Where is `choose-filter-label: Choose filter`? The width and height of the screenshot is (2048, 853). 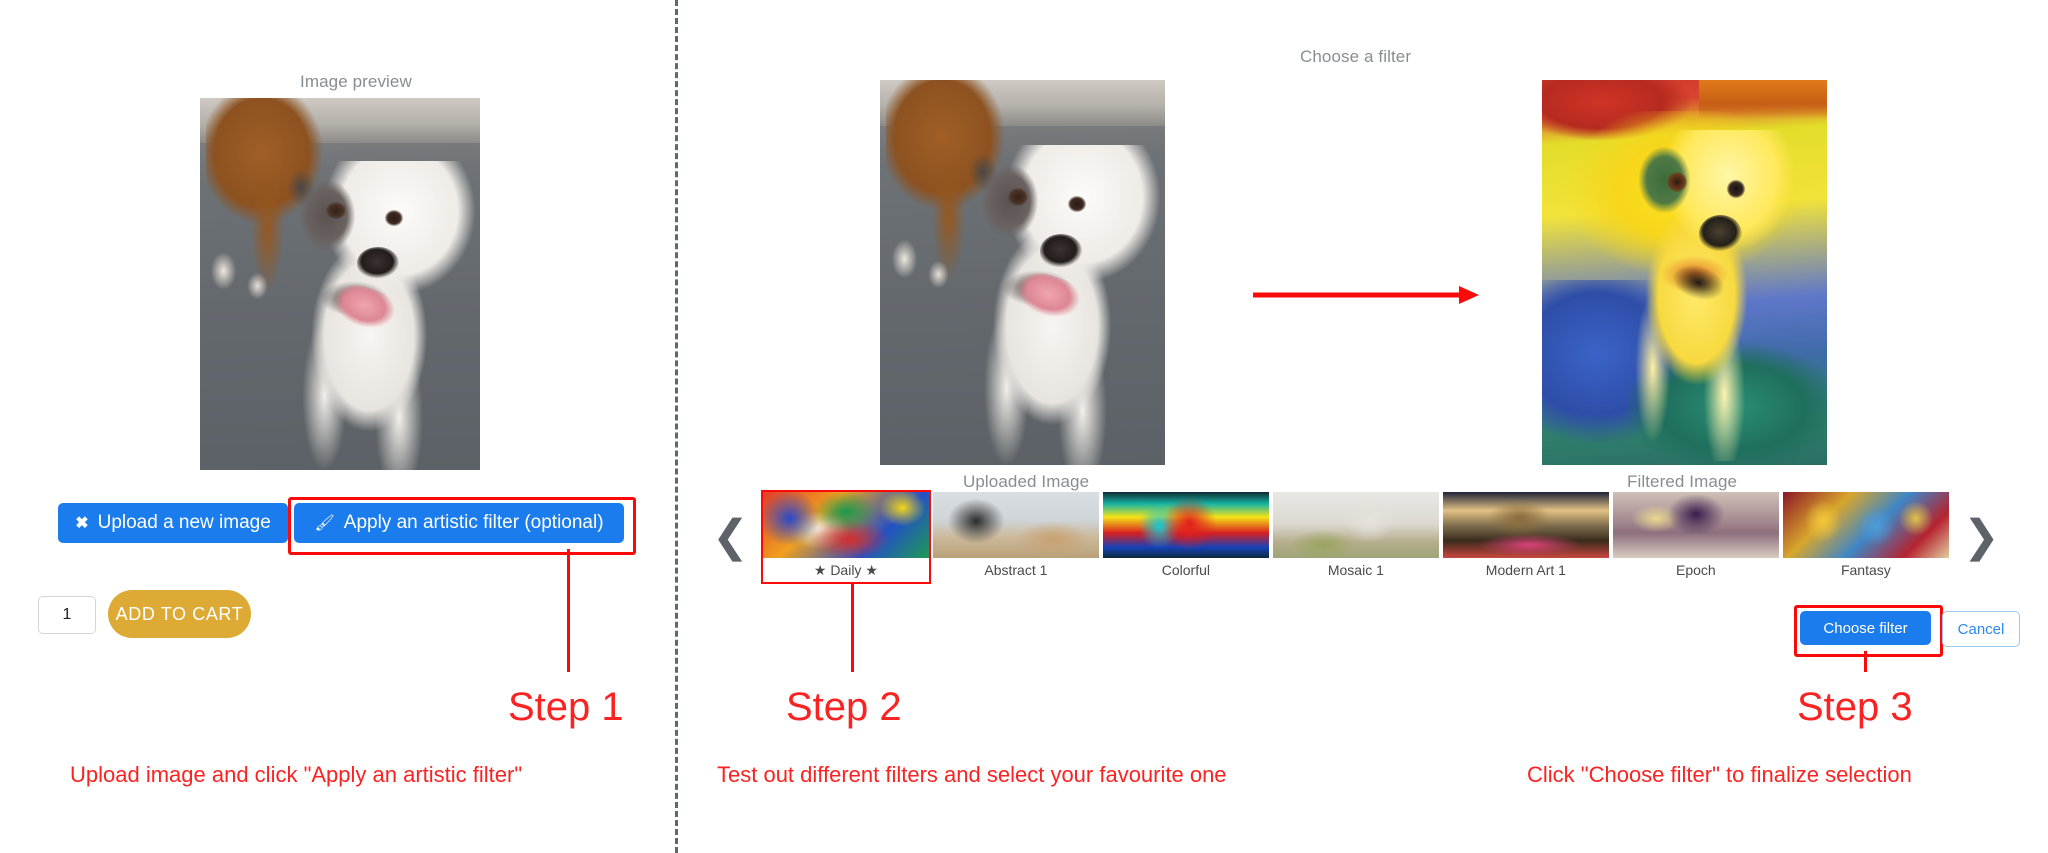
choose-filter-label: Choose filter is located at coordinates (1865, 628).